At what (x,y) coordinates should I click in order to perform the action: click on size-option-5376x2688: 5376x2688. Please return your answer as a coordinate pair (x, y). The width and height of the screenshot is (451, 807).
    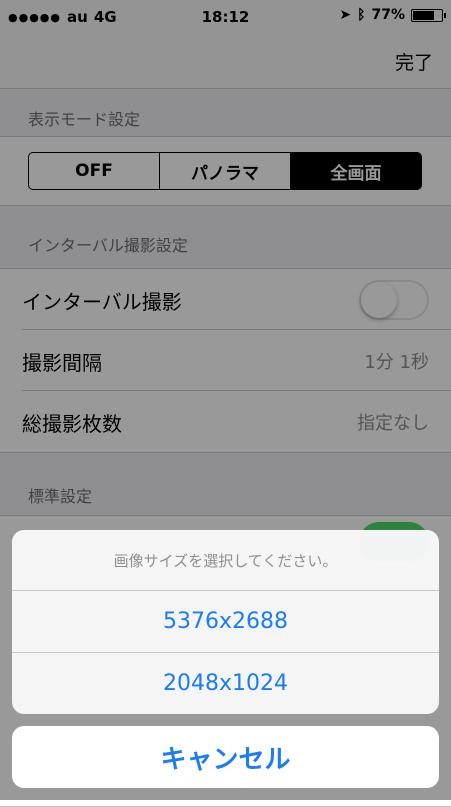
    Looking at the image, I should click on (225, 622).